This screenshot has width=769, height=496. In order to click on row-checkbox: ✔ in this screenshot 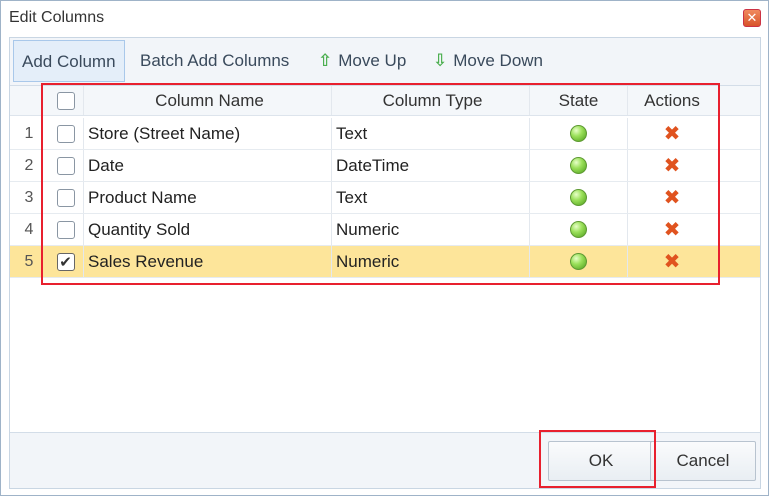, I will do `click(65, 261)`.